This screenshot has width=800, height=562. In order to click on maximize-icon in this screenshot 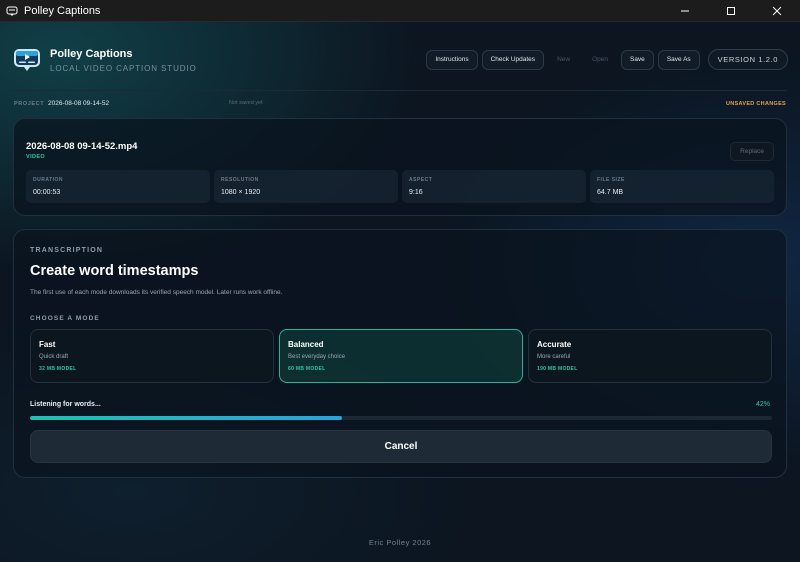, I will do `click(731, 10)`.